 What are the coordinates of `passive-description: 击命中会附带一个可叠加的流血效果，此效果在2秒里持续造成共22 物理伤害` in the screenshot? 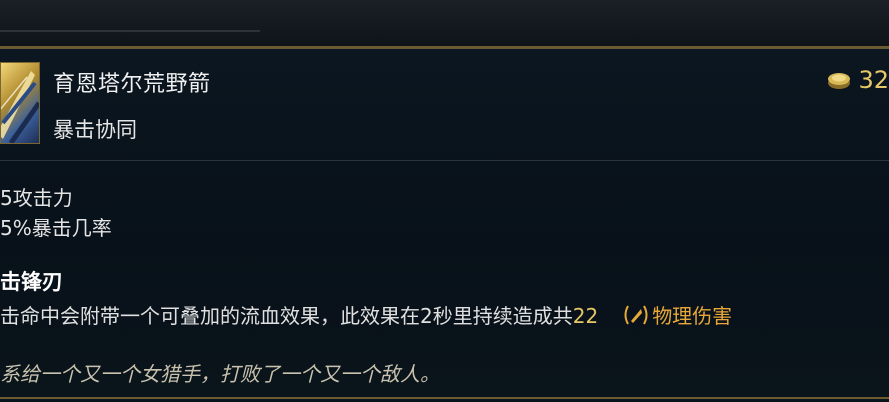 It's located at (366, 314).